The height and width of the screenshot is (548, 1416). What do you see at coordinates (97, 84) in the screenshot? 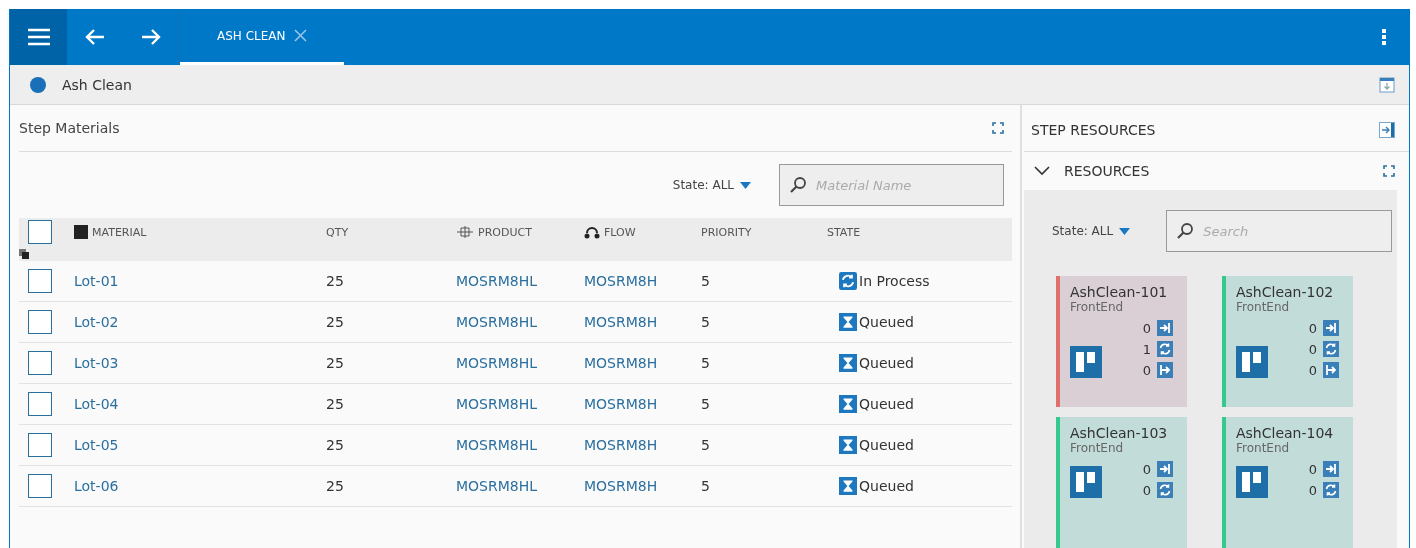
I see `page-title: Ash Clean` at bounding box center [97, 84].